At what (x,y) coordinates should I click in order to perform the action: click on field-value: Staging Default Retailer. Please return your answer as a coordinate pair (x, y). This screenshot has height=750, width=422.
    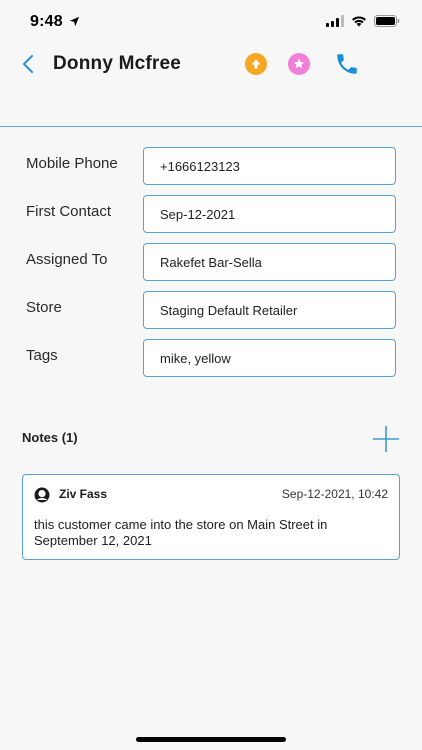
    Looking at the image, I should click on (229, 310).